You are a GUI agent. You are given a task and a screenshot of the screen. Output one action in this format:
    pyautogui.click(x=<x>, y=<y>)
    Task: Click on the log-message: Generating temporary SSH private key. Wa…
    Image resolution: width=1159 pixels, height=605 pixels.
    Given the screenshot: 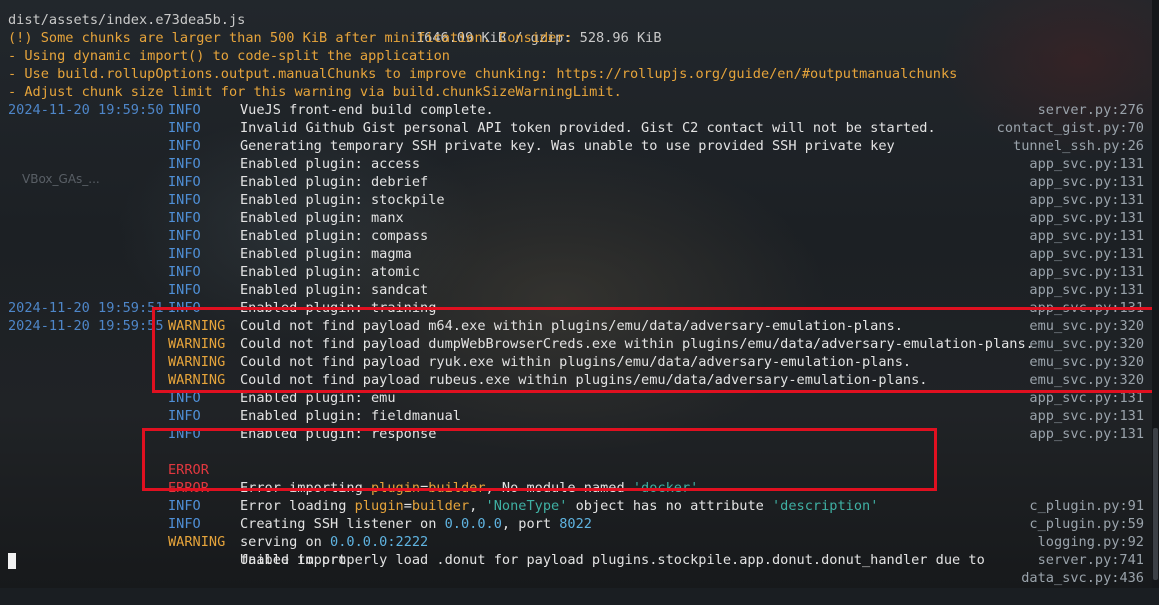 What is the action you would take?
    pyautogui.click(x=567, y=146)
    